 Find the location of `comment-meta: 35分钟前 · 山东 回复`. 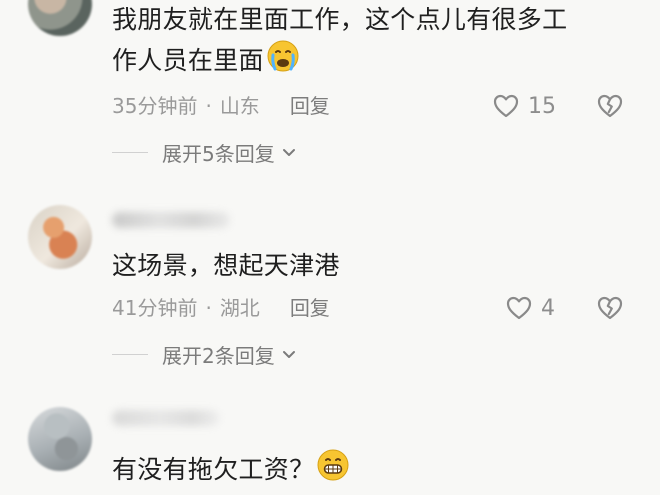

comment-meta: 35分钟前 · 山东 回复 is located at coordinates (221, 106).